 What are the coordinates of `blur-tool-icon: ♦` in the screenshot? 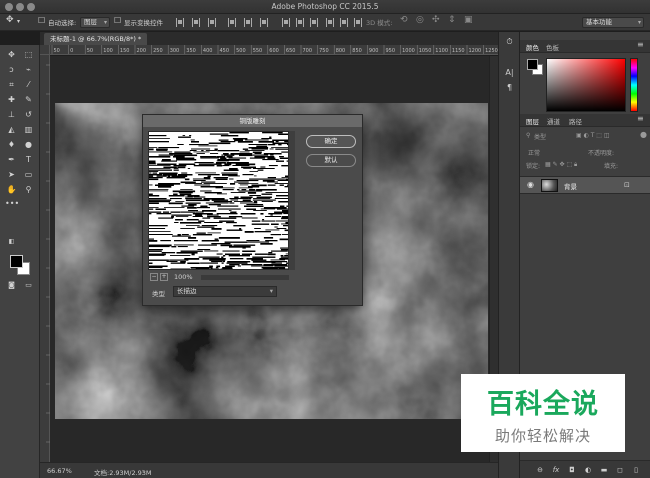 It's located at (11, 145).